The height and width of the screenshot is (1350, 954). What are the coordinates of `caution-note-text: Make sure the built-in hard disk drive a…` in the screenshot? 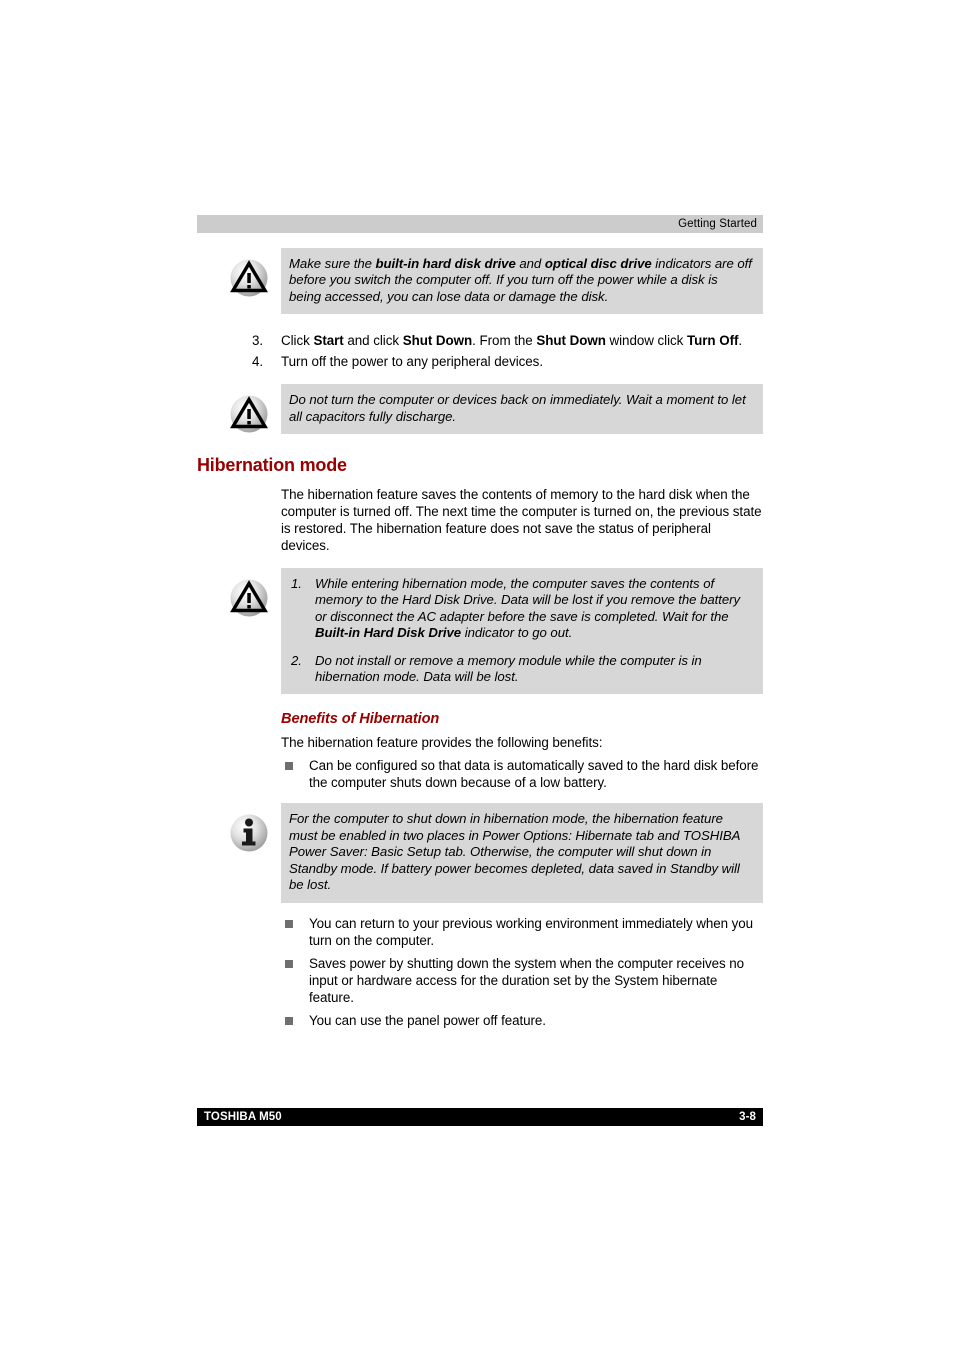 It's located at (521, 280).